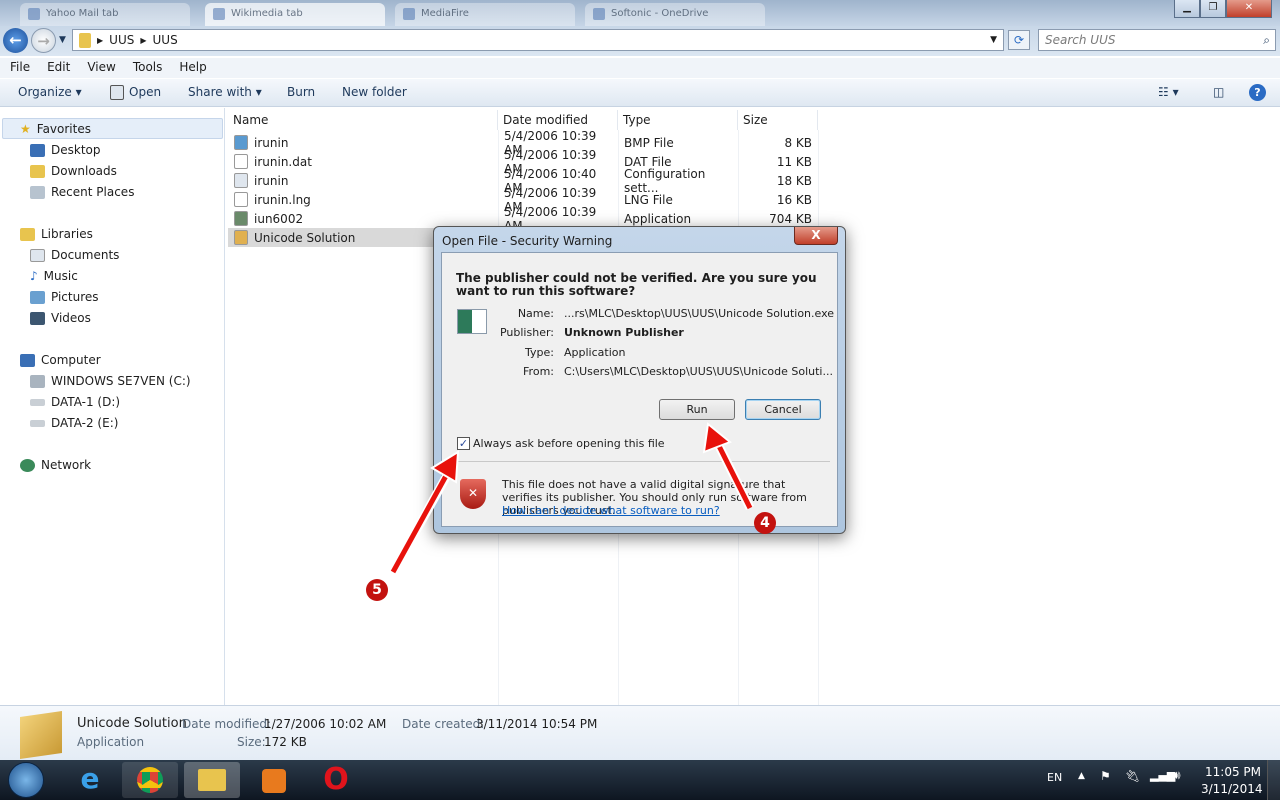 Image resolution: width=1280 pixels, height=800 pixels. What do you see at coordinates (377, 590) in the screenshot?
I see `step-badge-5: 5` at bounding box center [377, 590].